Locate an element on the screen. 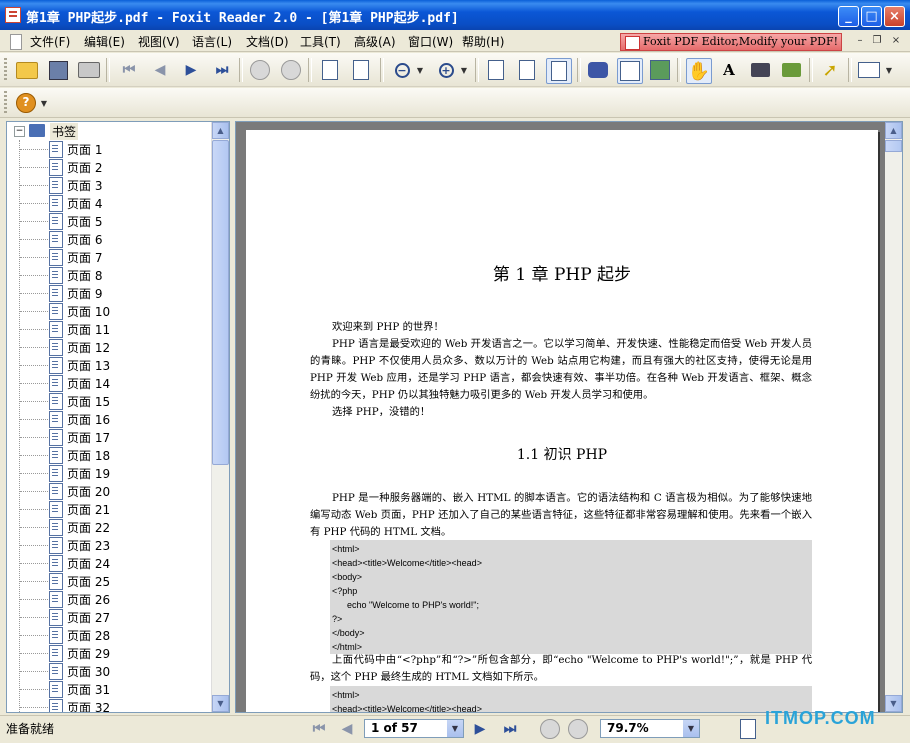  bookmarks-panel-icon is located at coordinates (630, 71).